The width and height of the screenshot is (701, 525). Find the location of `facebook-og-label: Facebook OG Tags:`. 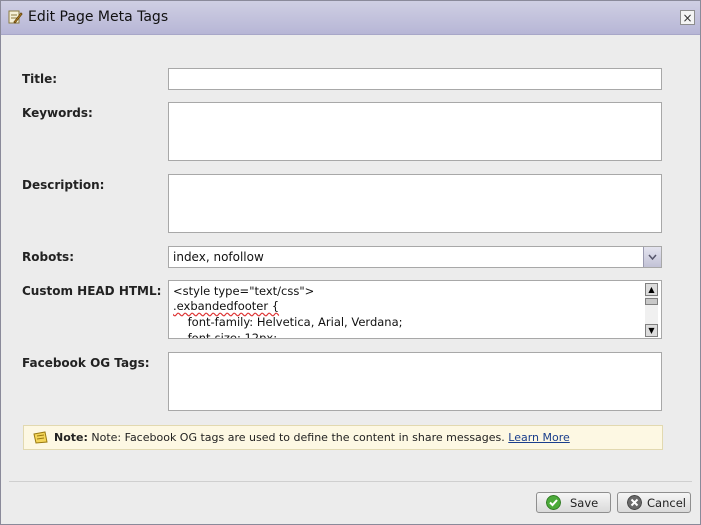

facebook-og-label: Facebook OG Tags: is located at coordinates (86, 363).